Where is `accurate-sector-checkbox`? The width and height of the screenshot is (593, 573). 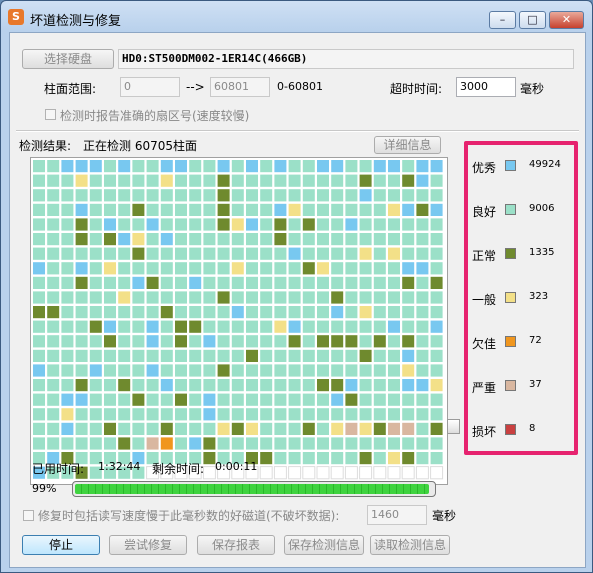 accurate-sector-checkbox is located at coordinates (50, 114).